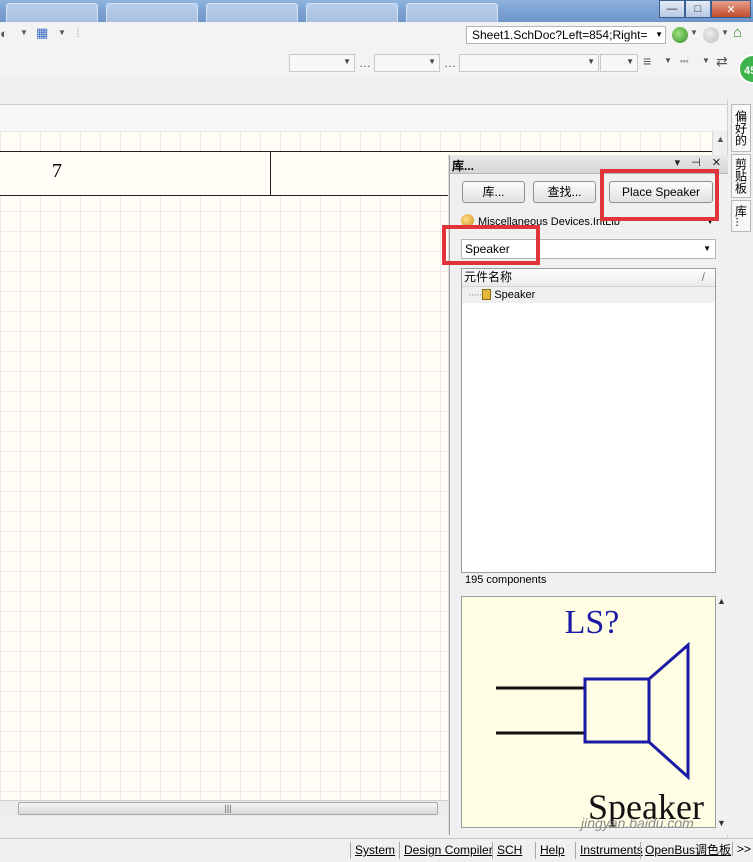  What do you see at coordinates (684, 61) in the screenshot?
I see `dotted-line-icon: ┅` at bounding box center [684, 61].